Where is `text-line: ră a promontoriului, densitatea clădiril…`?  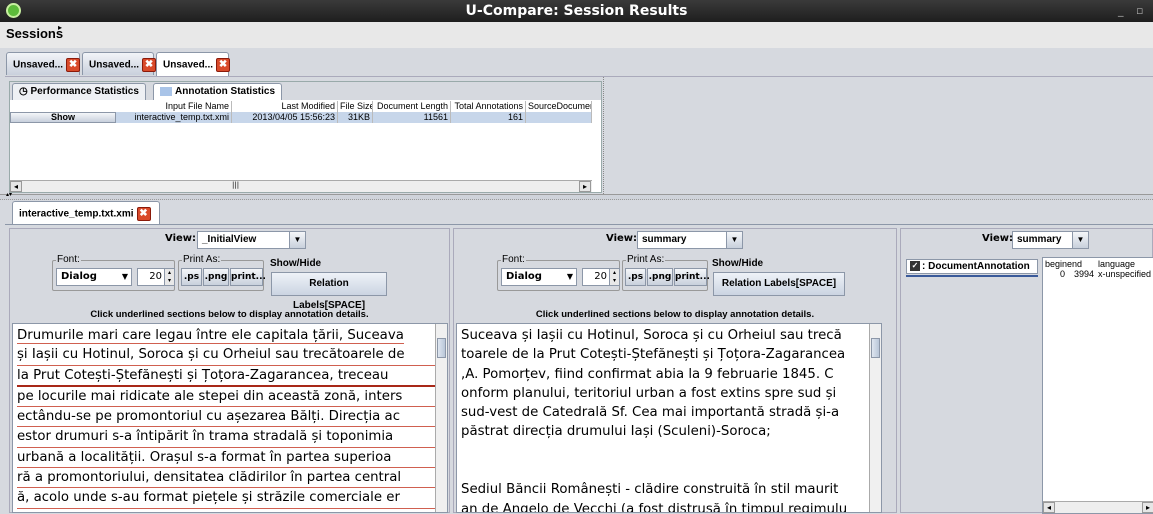
text-line: ră a promontoriului, densitatea clădiril… is located at coordinates (230, 478).